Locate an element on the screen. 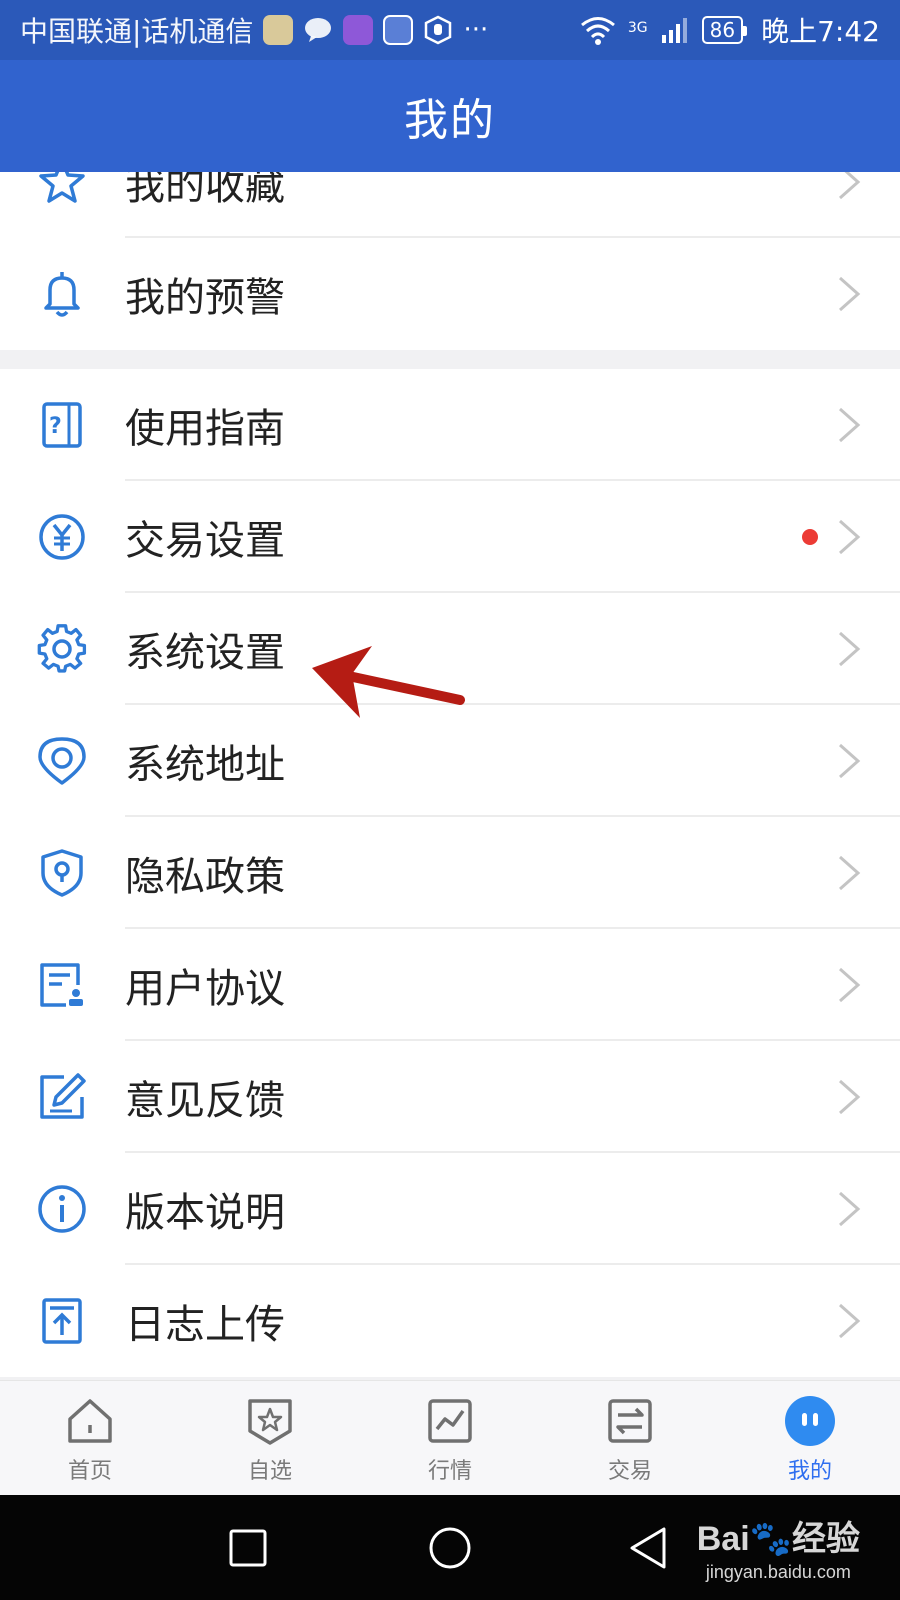  page-header: 我的 is located at coordinates (450, 116).